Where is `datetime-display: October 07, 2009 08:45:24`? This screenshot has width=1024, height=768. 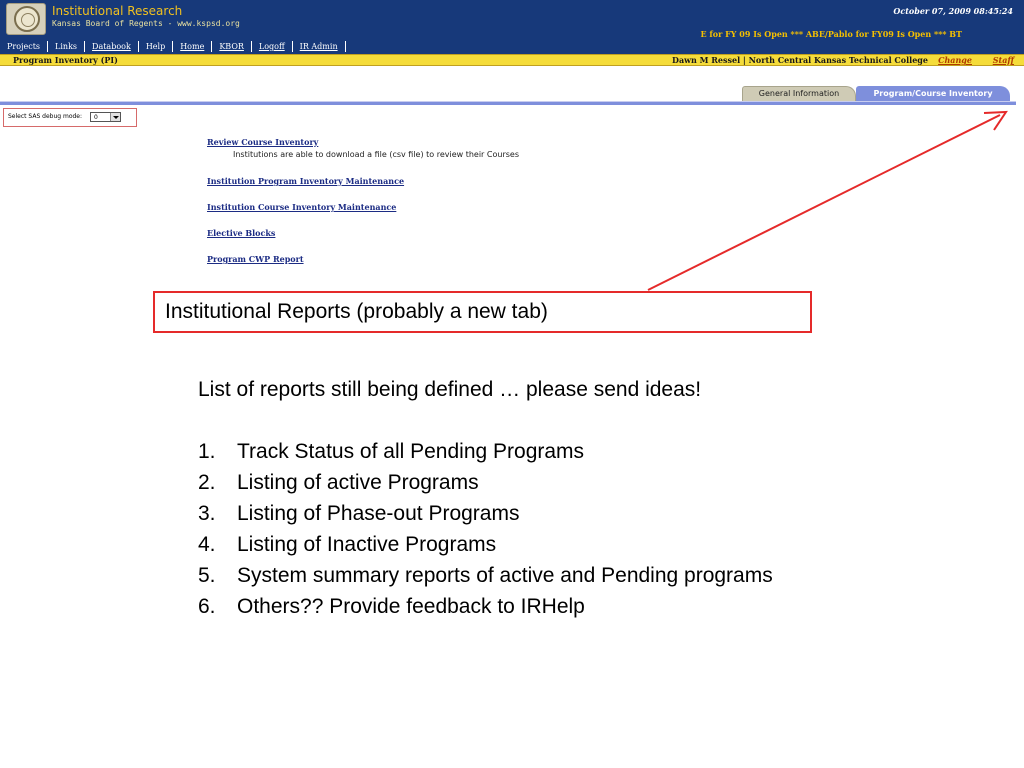
datetime-display: October 07, 2009 08:45:24 is located at coordinates (953, 11).